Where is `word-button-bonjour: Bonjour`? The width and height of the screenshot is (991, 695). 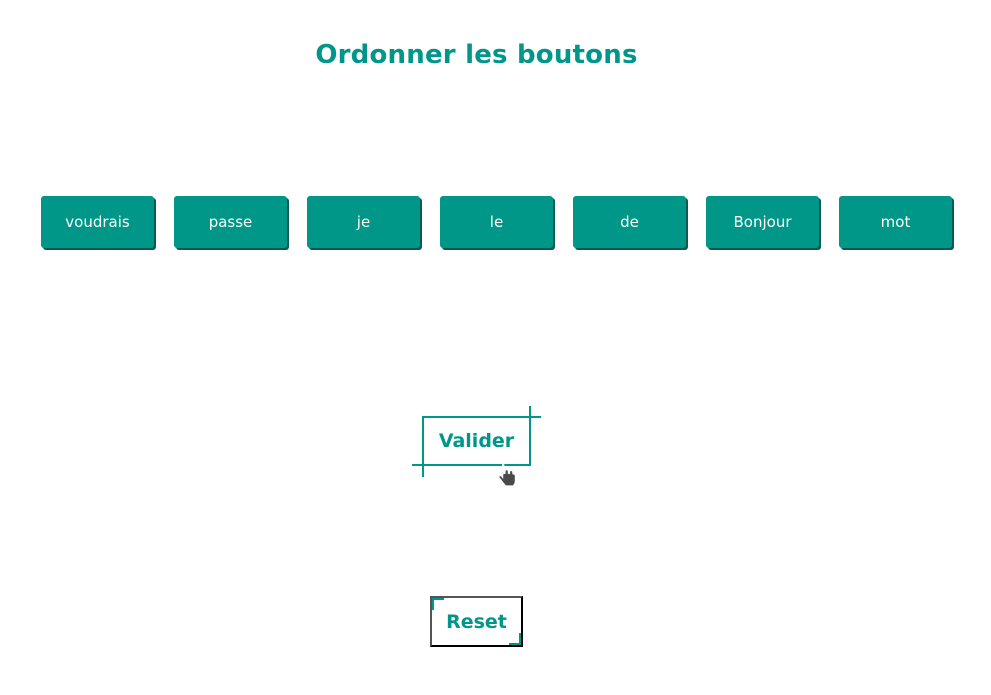 word-button-bonjour: Bonjour is located at coordinates (762, 222).